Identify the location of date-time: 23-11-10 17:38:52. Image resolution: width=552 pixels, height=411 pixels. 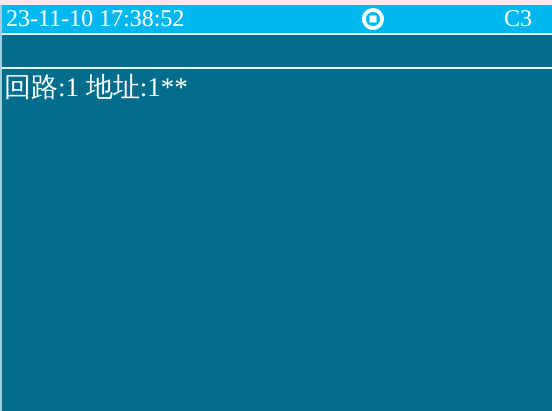
(96, 19).